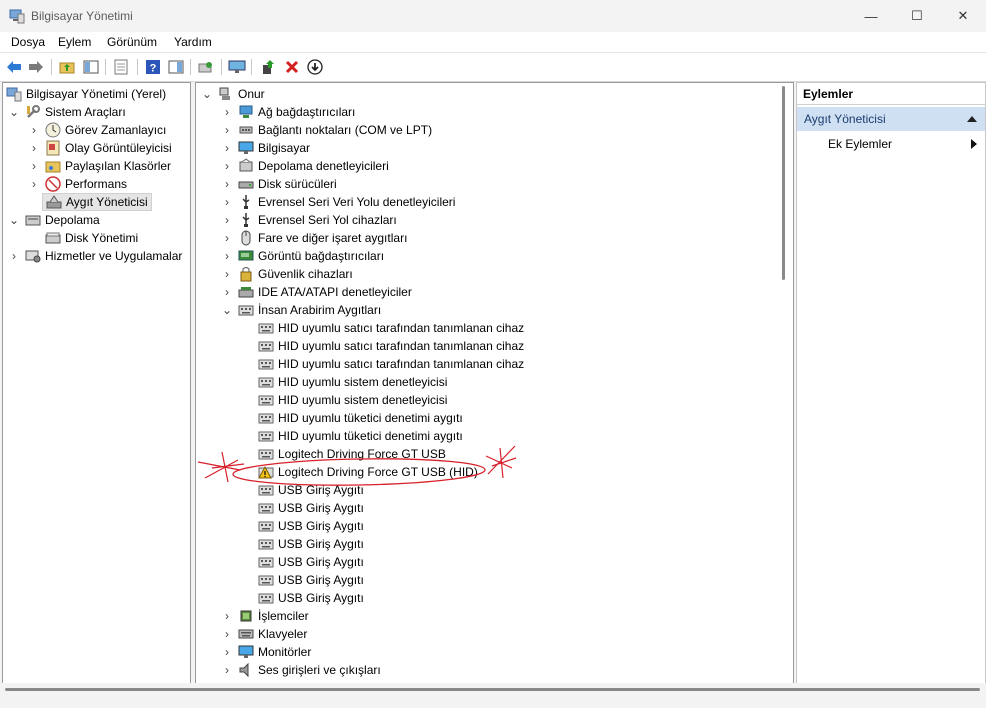 The width and height of the screenshot is (986, 708). Describe the element at coordinates (963, 16) in the screenshot. I see `close-button: ✕` at that location.